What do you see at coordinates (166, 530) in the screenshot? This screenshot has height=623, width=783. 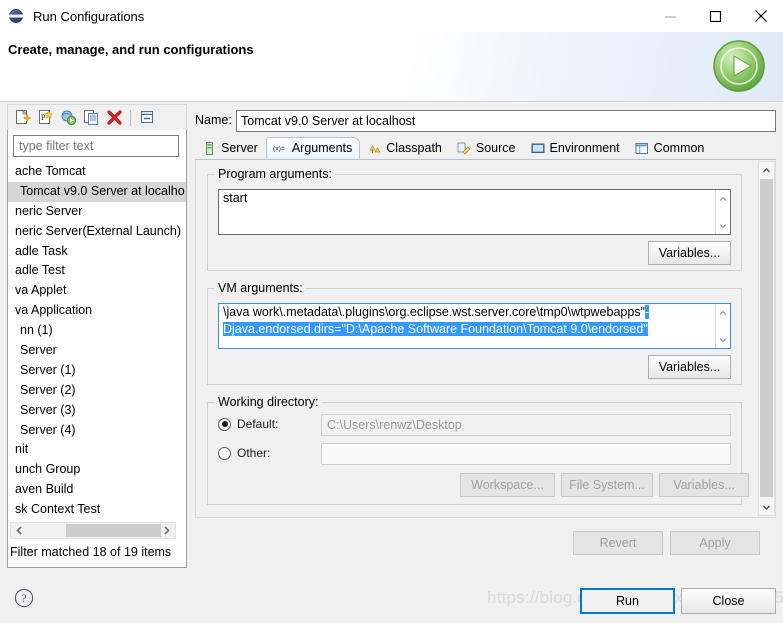 I see `scroll-right-arrow-icon` at bounding box center [166, 530].